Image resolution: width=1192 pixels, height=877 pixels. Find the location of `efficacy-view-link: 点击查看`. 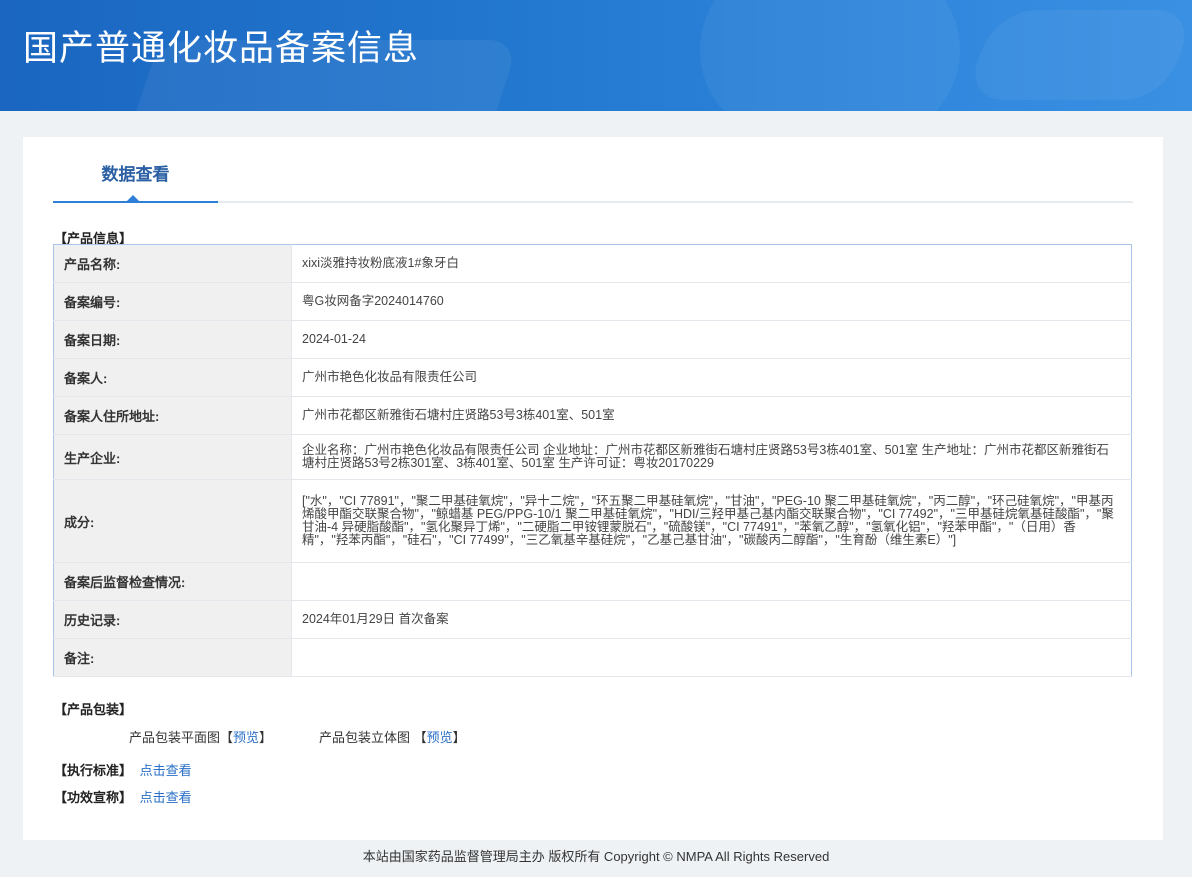

efficacy-view-link: 点击查看 is located at coordinates (166, 797).